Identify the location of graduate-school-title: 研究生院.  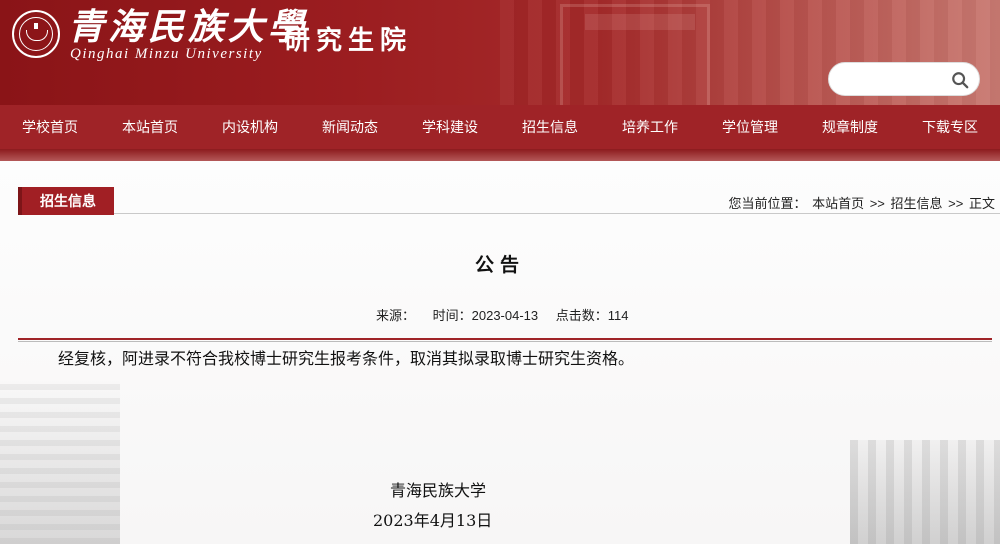
(348, 41).